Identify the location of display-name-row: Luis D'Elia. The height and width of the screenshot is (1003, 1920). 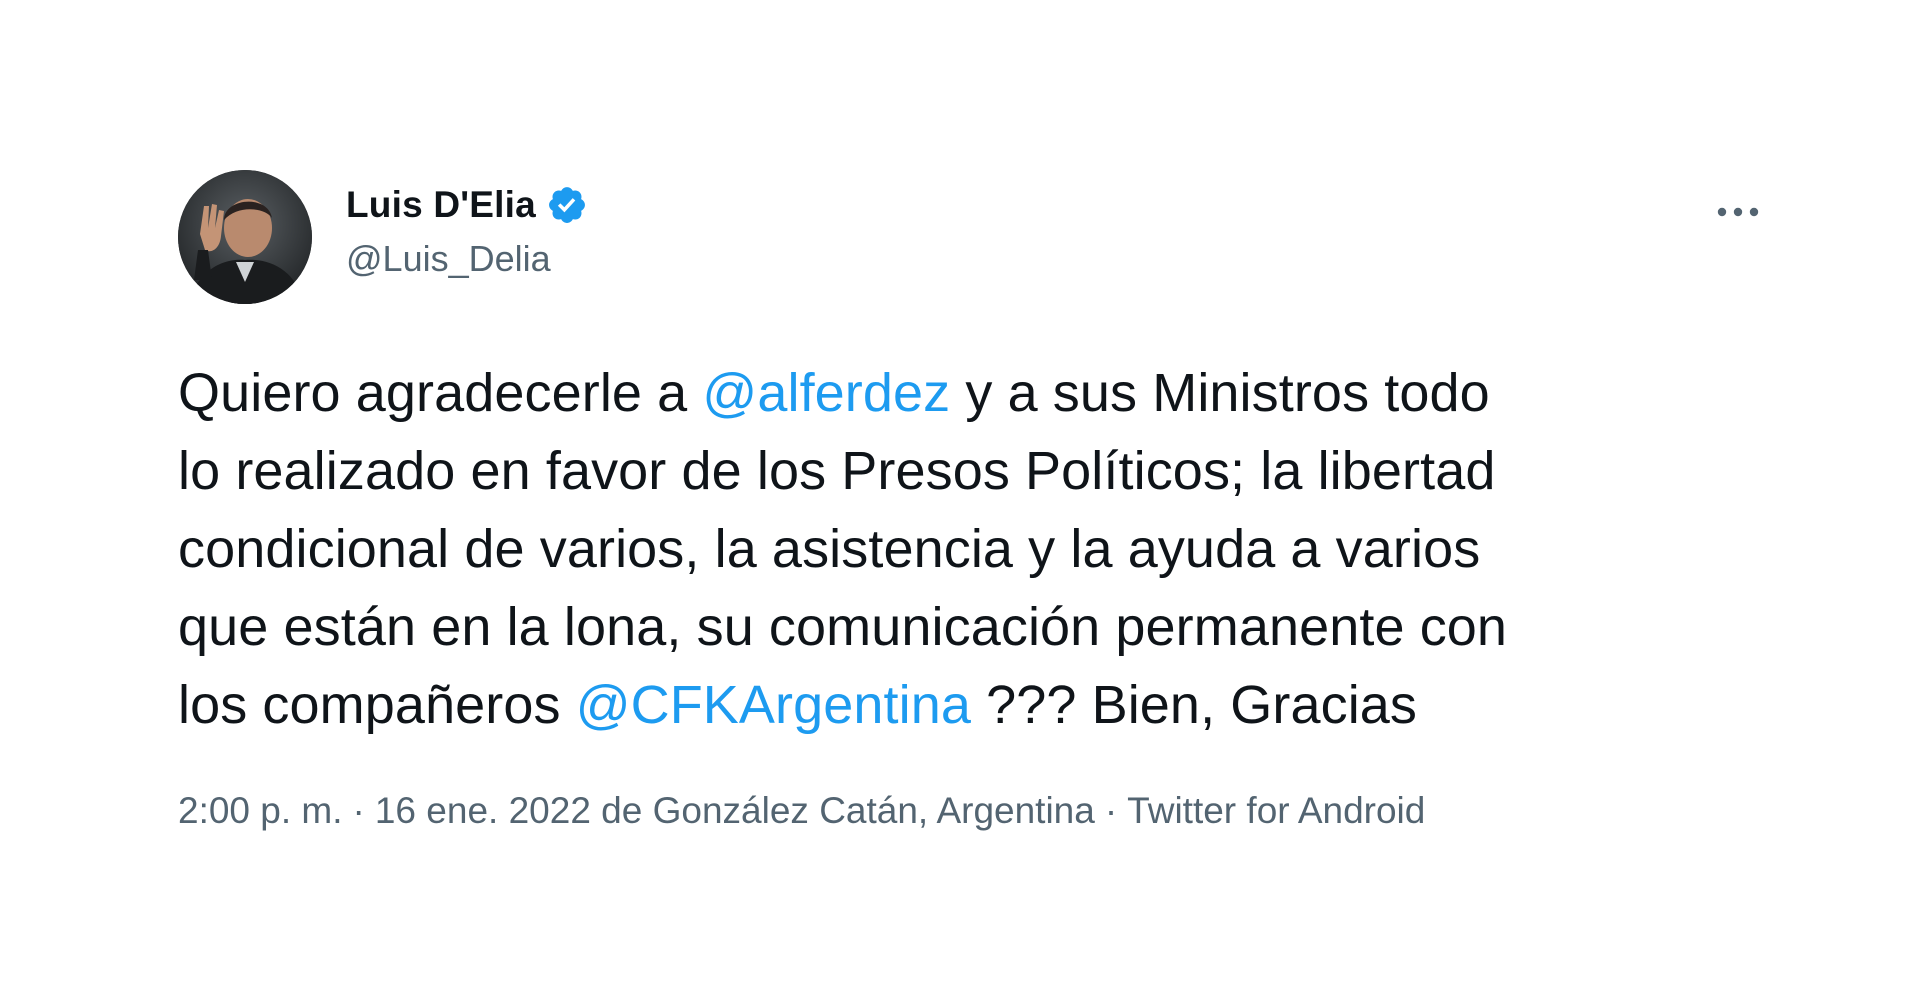
(467, 205).